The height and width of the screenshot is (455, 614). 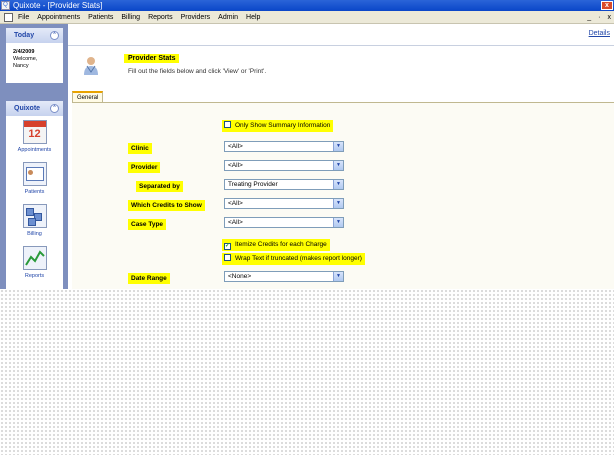 What do you see at coordinates (34, 192) in the screenshot?
I see `sidebar-item-label: Patients` at bounding box center [34, 192].